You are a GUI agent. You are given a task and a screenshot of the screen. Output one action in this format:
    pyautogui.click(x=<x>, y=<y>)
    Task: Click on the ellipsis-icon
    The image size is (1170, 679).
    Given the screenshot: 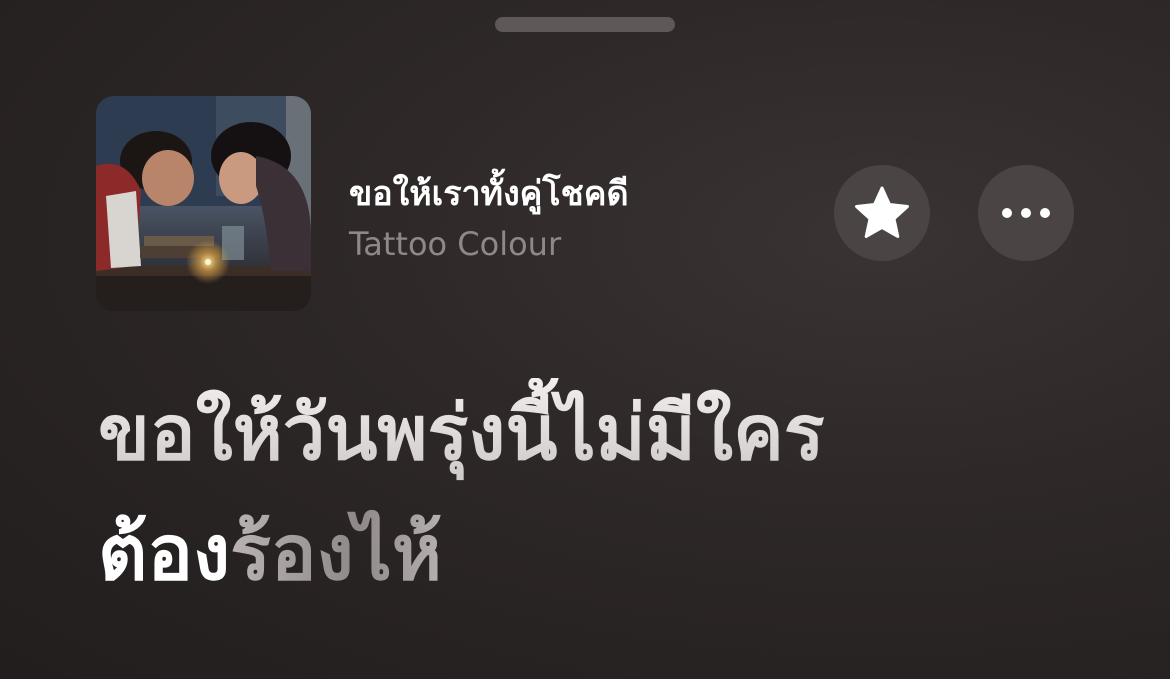 What is the action you would take?
    pyautogui.click(x=1026, y=213)
    